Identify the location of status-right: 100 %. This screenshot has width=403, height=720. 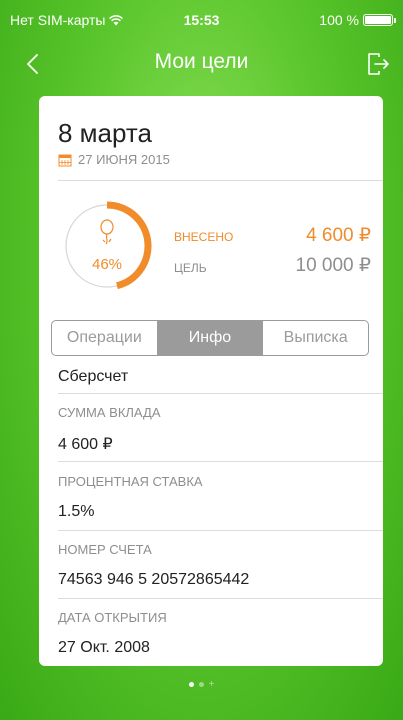
(357, 20).